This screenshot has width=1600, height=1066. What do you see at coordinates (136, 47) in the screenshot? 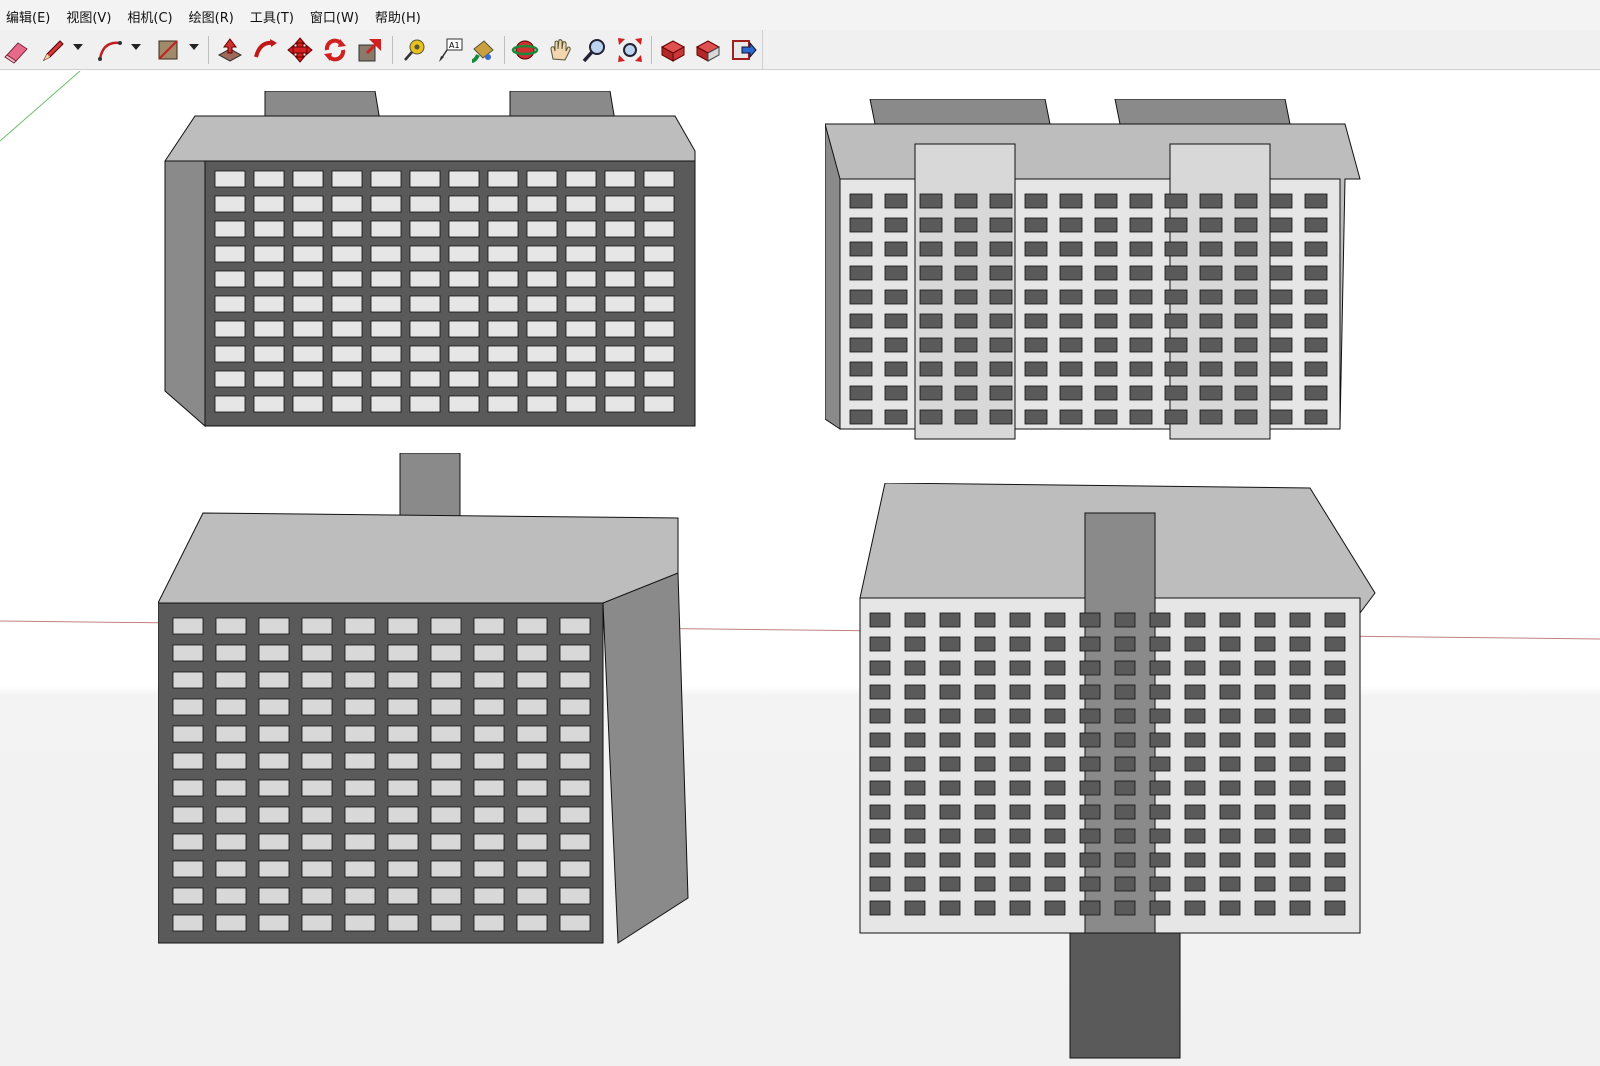
I see `arc-dropdown-arrow` at bounding box center [136, 47].